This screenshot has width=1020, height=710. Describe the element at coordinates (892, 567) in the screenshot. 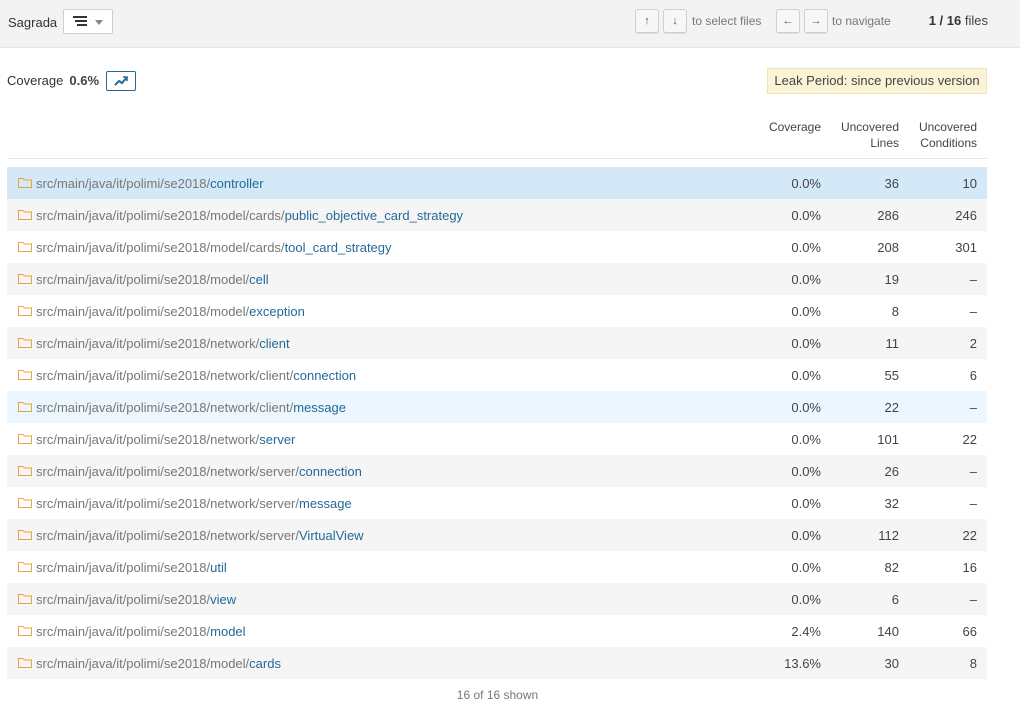

I see `uncovered-lines-cell: 82` at that location.